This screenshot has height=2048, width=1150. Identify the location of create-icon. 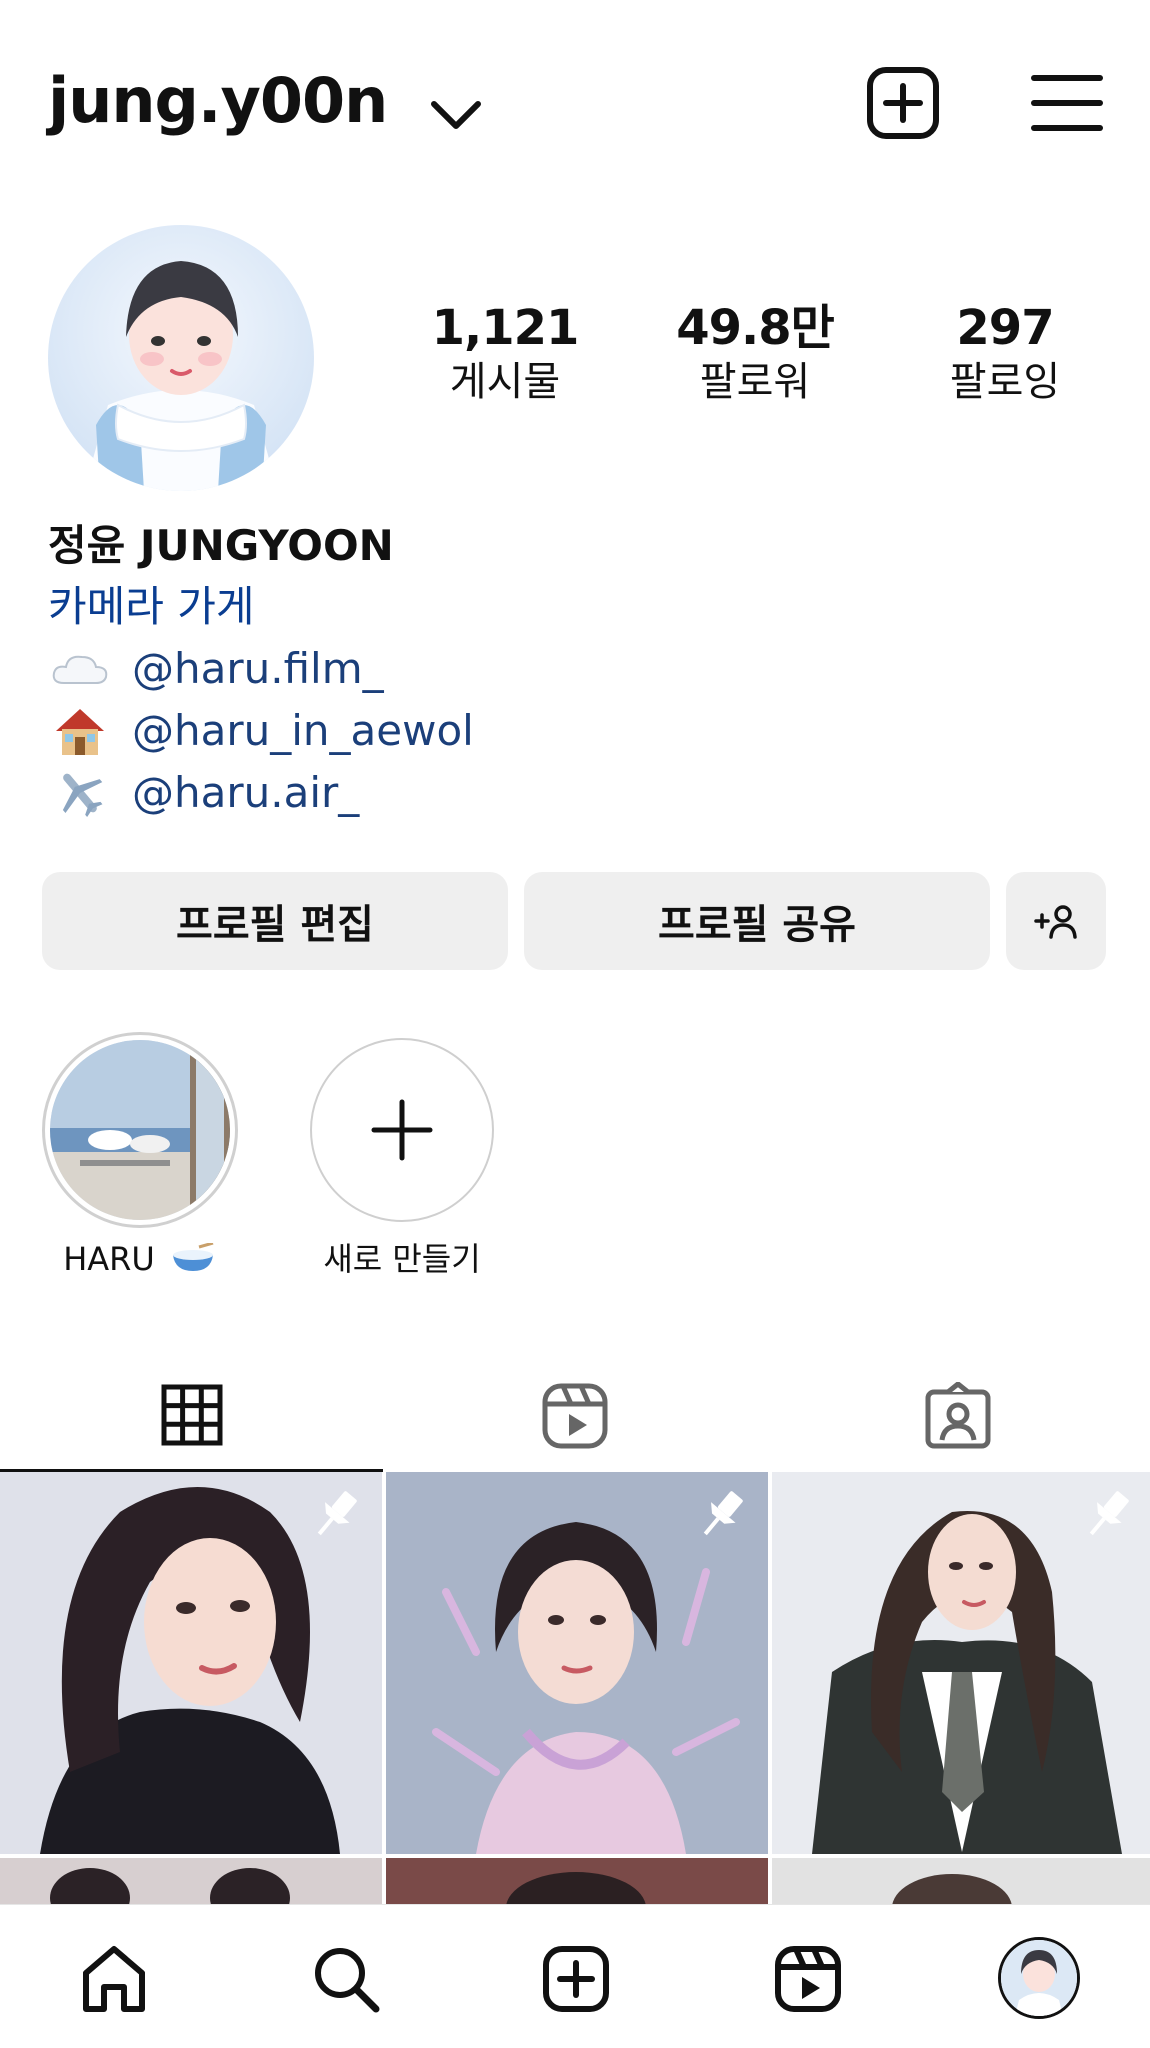
(576, 1979).